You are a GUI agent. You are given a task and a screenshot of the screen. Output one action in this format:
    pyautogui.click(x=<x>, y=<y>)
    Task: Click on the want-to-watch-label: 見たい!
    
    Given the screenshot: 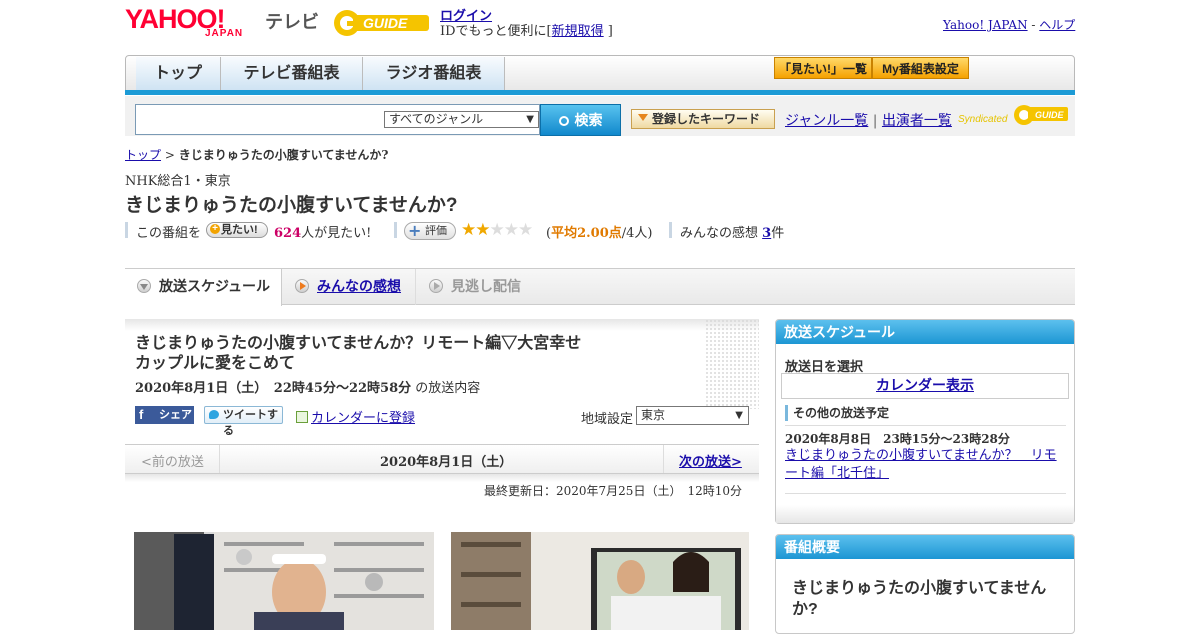 What is the action you would take?
    pyautogui.click(x=239, y=230)
    